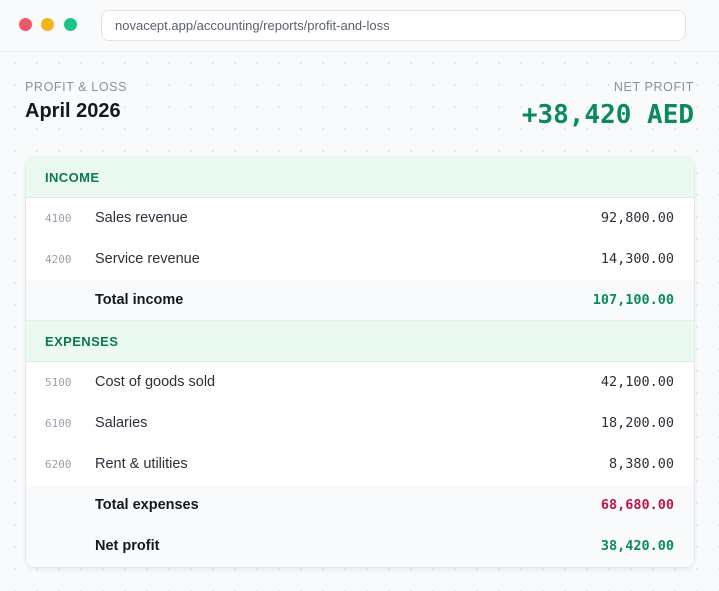 The width and height of the screenshot is (719, 591). Describe the element at coordinates (147, 259) in the screenshot. I see `account-name: Service revenue` at that location.